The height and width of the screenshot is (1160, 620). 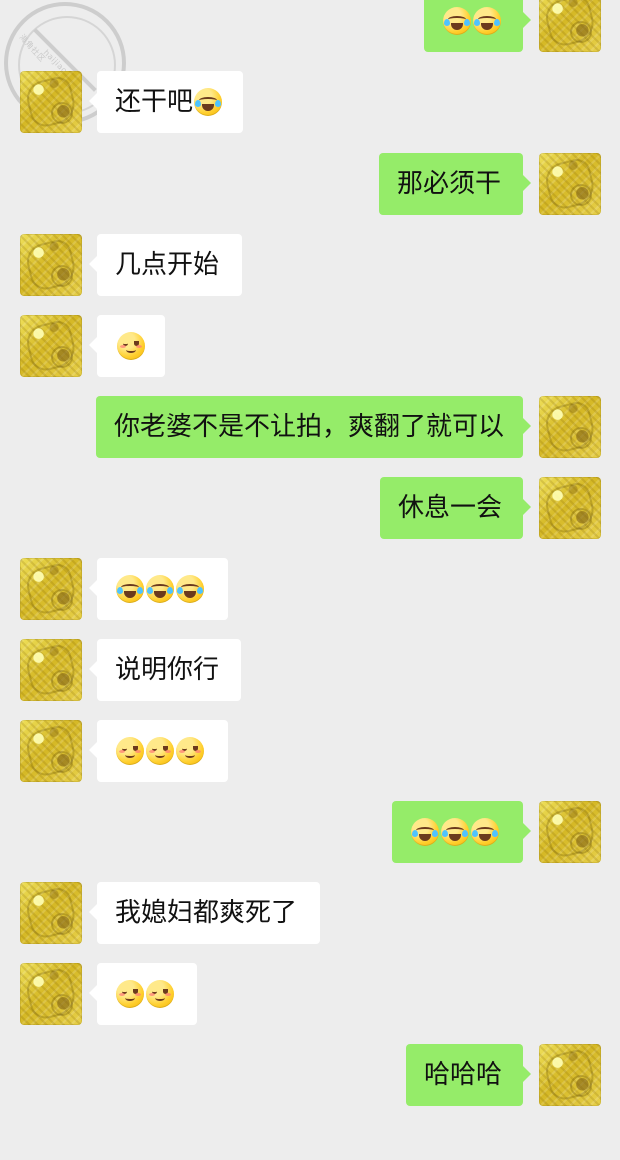 I want to click on message-bubble-7: 休息一会, so click(x=455, y=508).